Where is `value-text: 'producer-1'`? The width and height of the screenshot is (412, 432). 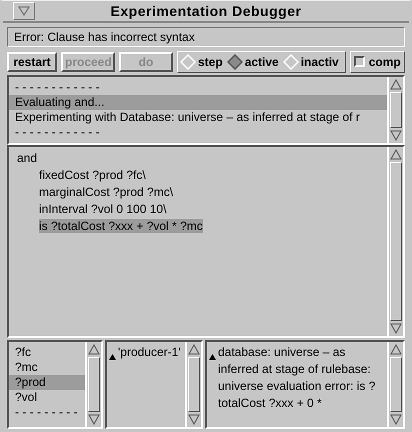 value-text: 'producer-1' is located at coordinates (149, 352).